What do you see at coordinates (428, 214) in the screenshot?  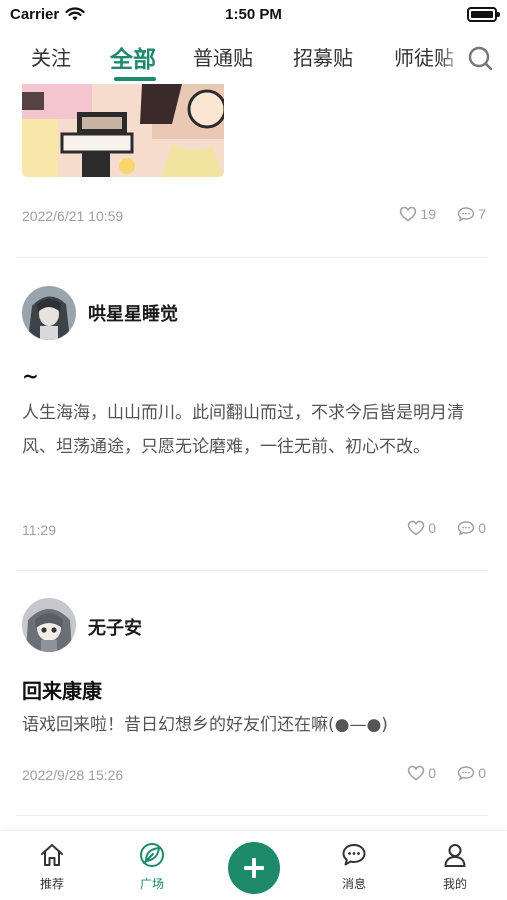 I see `like-count: 19` at bounding box center [428, 214].